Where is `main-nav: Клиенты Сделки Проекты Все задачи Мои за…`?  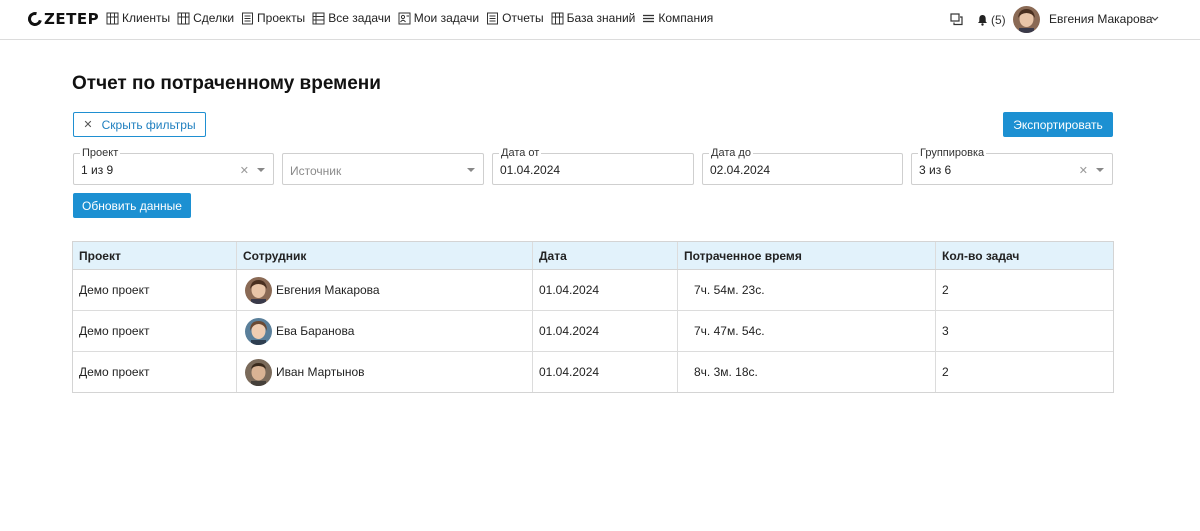 main-nav: Клиенты Сделки Проекты Все задачи Мои за… is located at coordinates (413, 18).